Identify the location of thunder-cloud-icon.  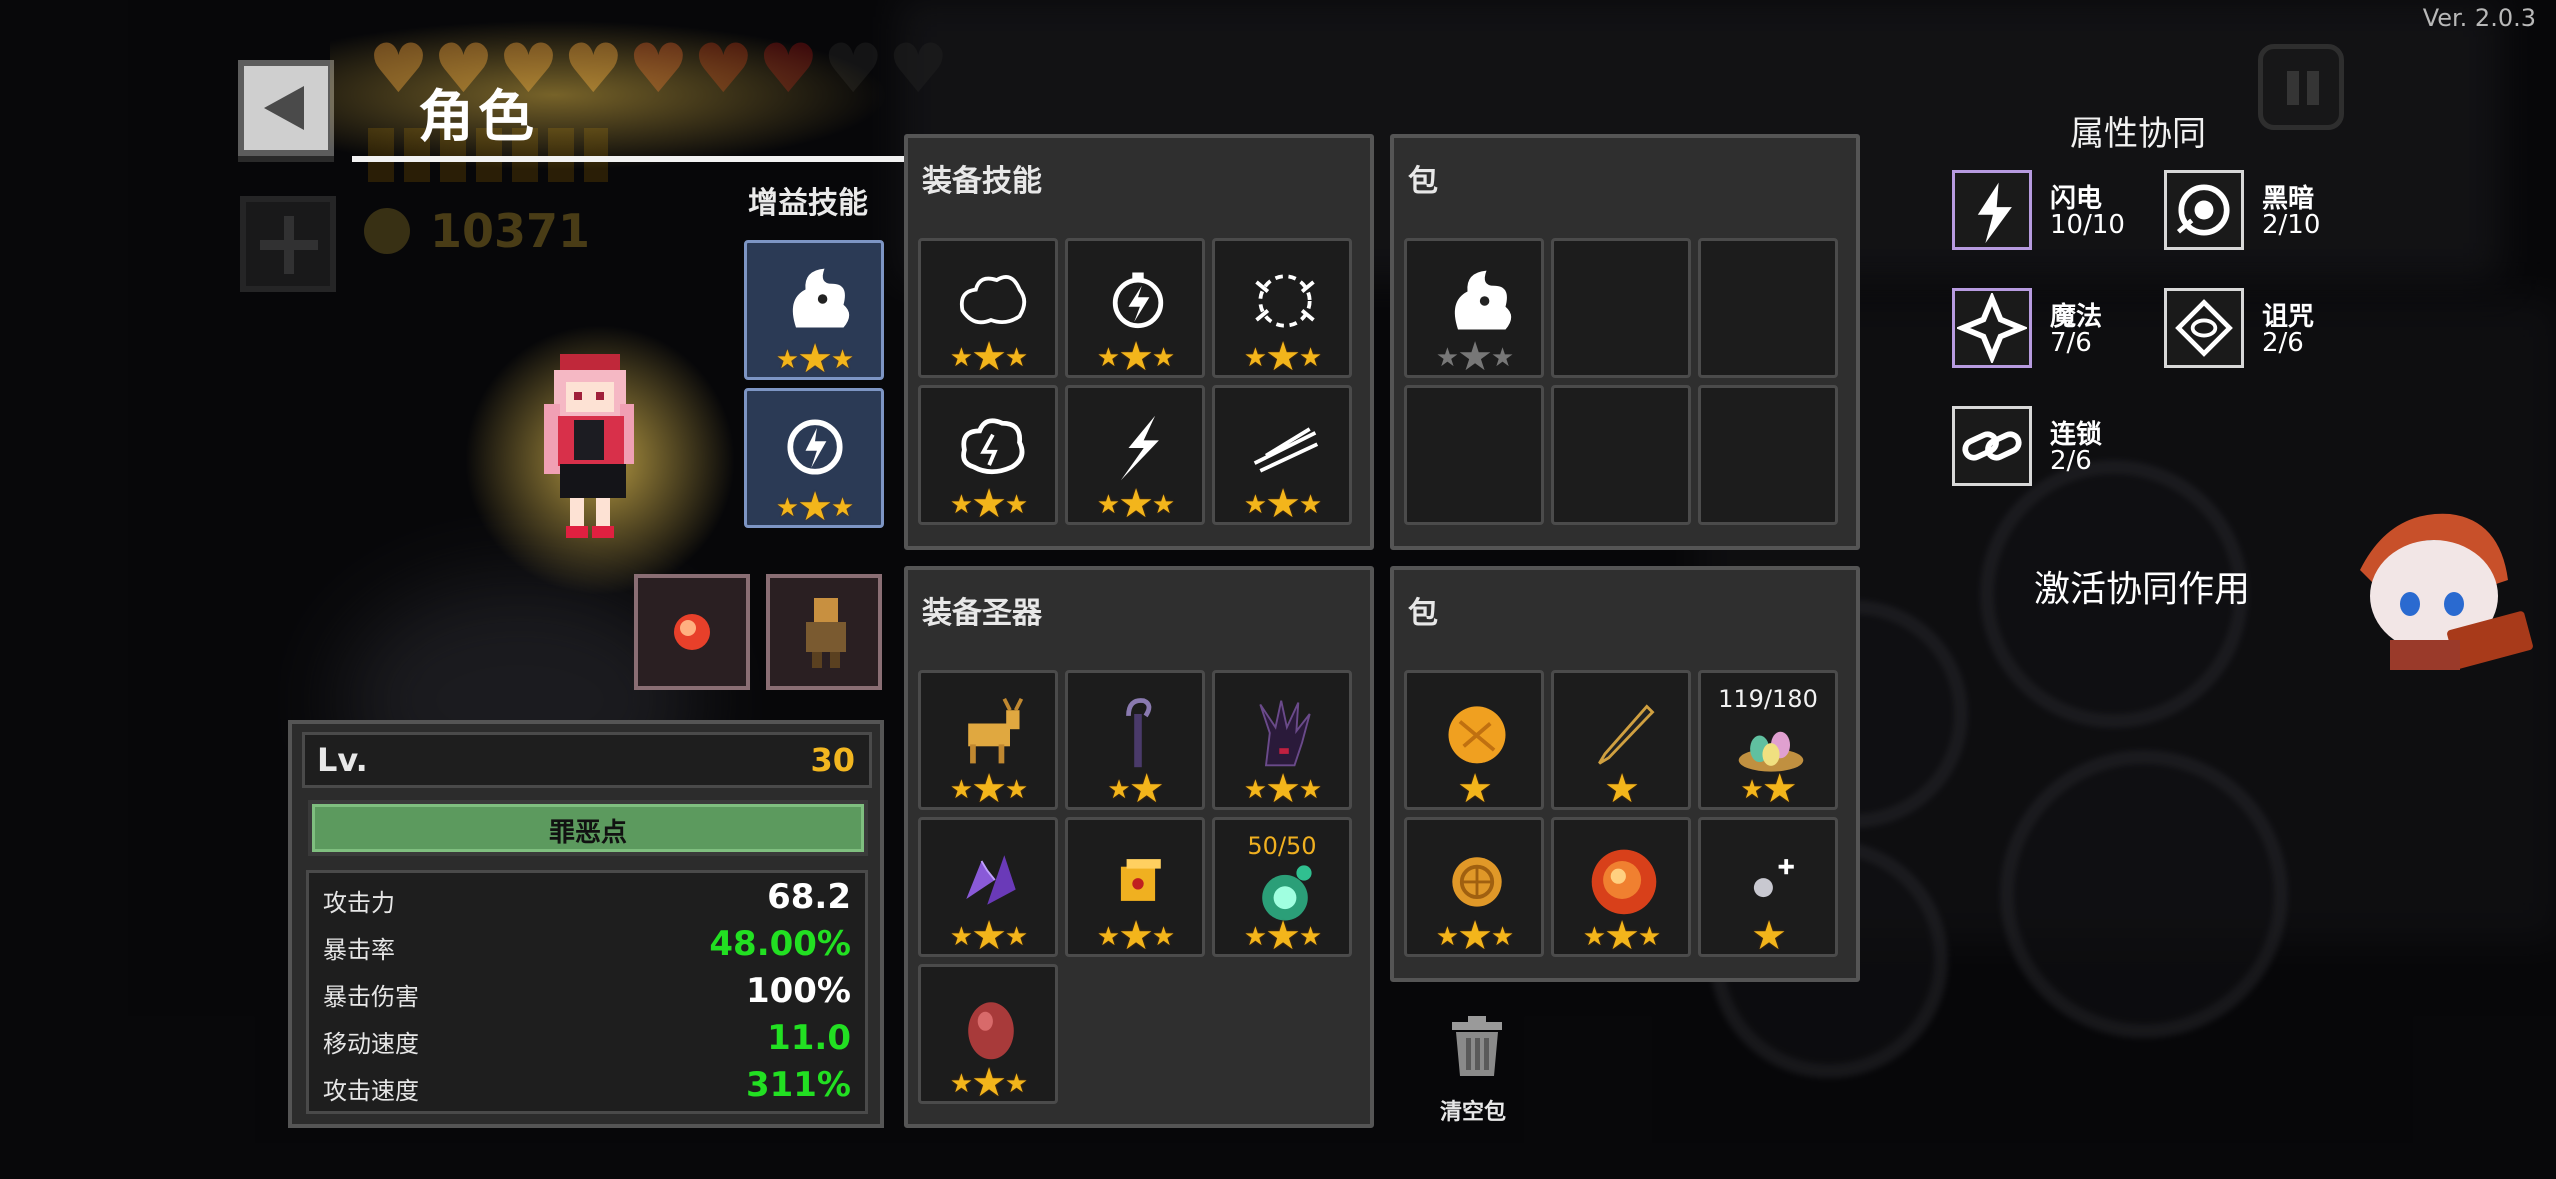
(993, 446).